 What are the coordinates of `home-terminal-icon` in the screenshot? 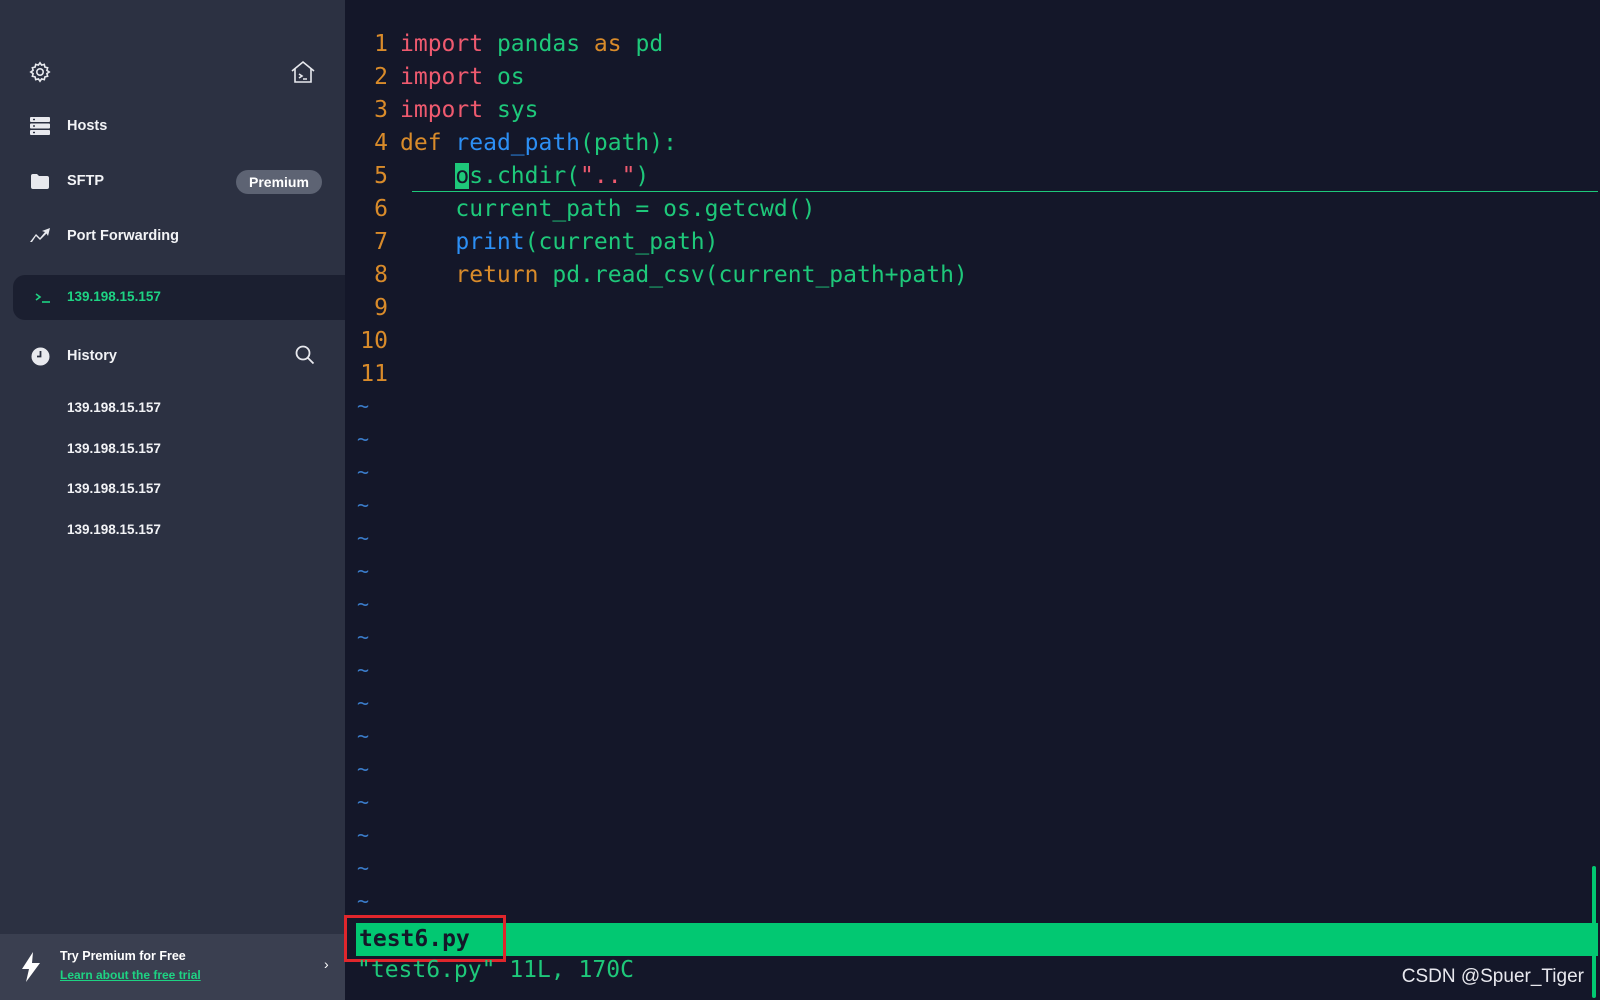 It's located at (302, 72).